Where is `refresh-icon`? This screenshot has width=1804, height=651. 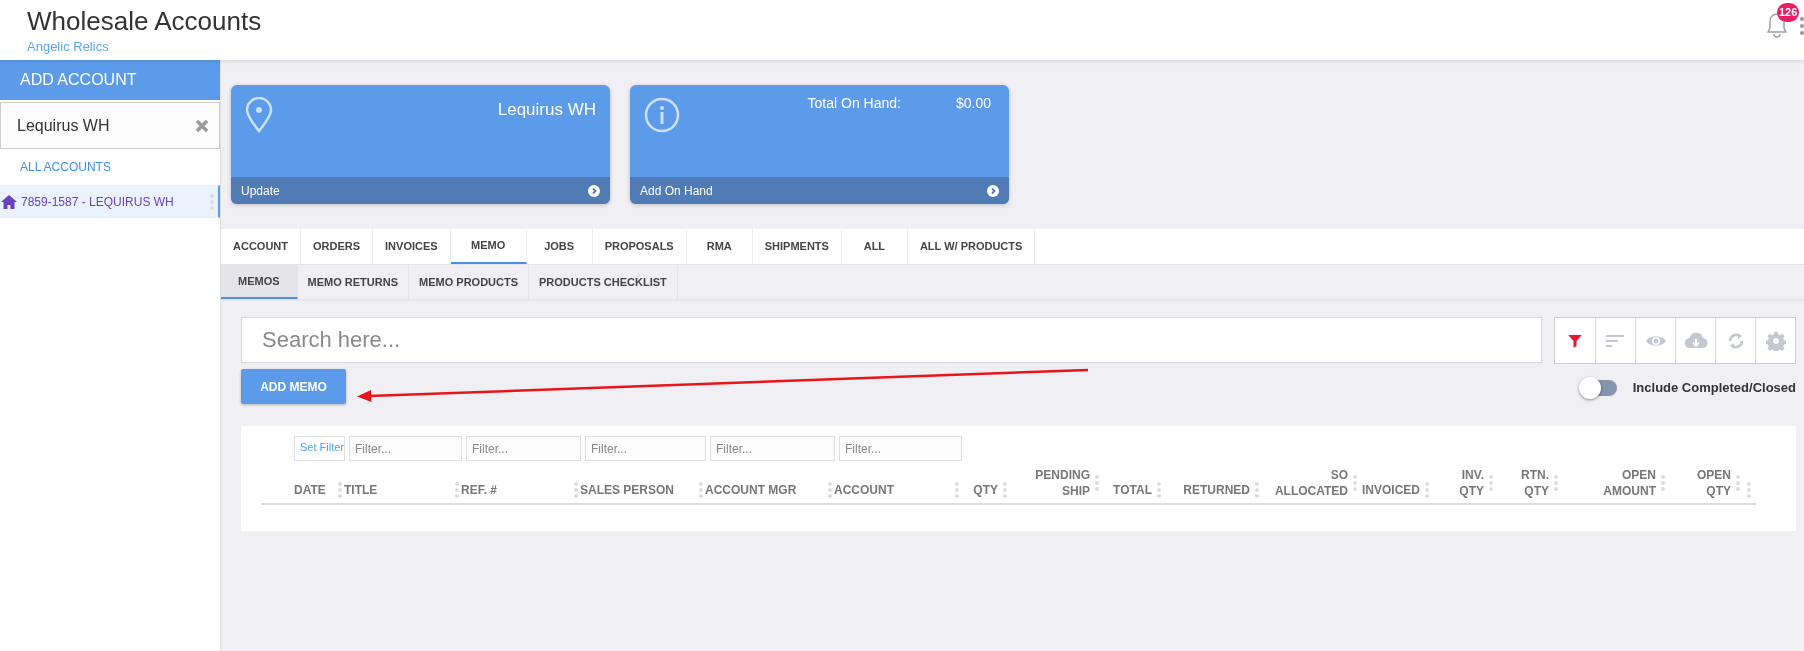
refresh-icon is located at coordinates (1735, 340).